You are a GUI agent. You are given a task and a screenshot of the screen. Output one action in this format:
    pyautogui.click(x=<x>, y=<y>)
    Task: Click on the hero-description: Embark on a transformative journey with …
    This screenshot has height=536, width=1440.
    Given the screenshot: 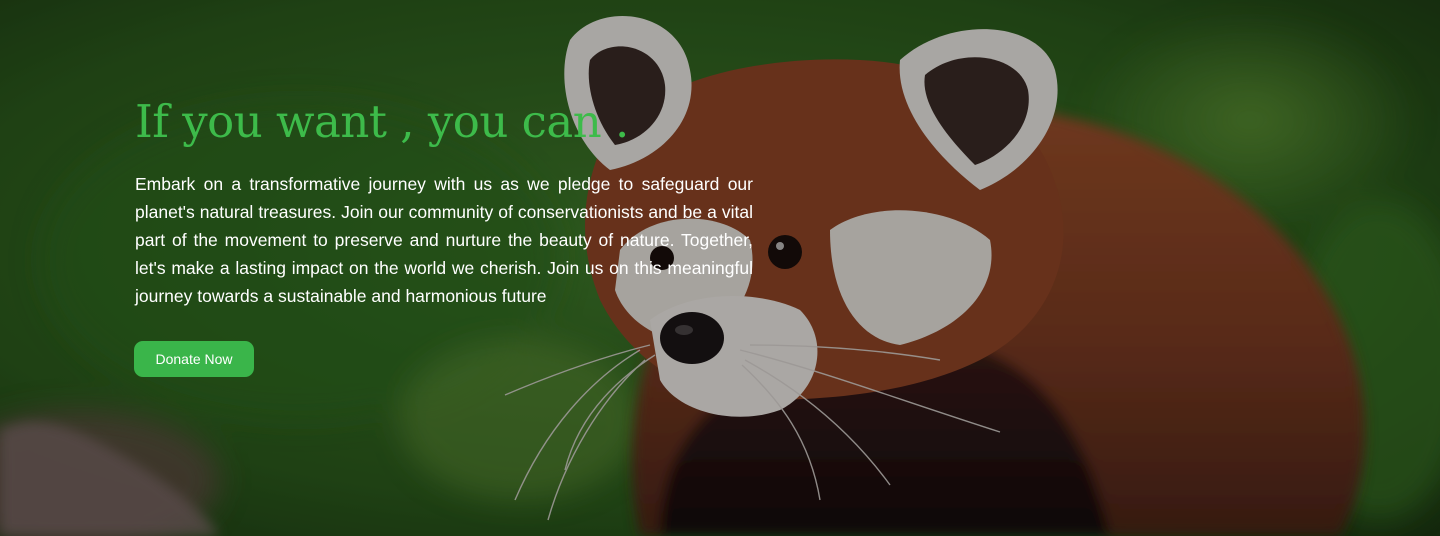 What is the action you would take?
    pyautogui.click(x=444, y=240)
    